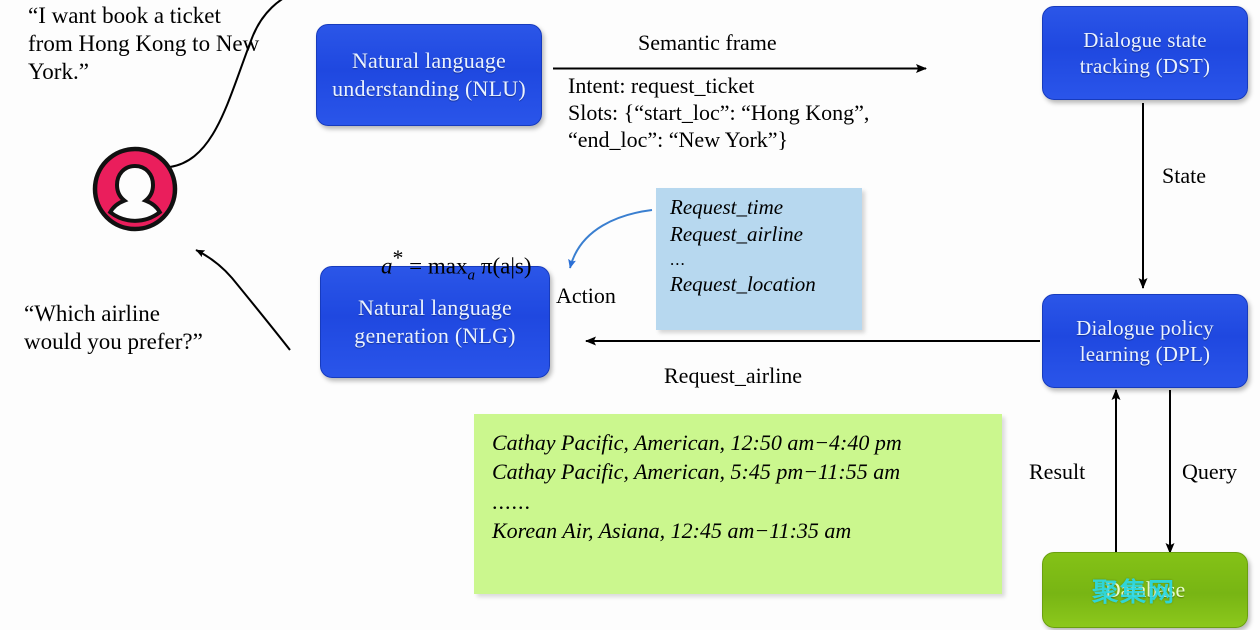 The width and height of the screenshot is (1260, 630). I want to click on module-dst-label: Dialogue state tracking (DST), so click(1145, 52).